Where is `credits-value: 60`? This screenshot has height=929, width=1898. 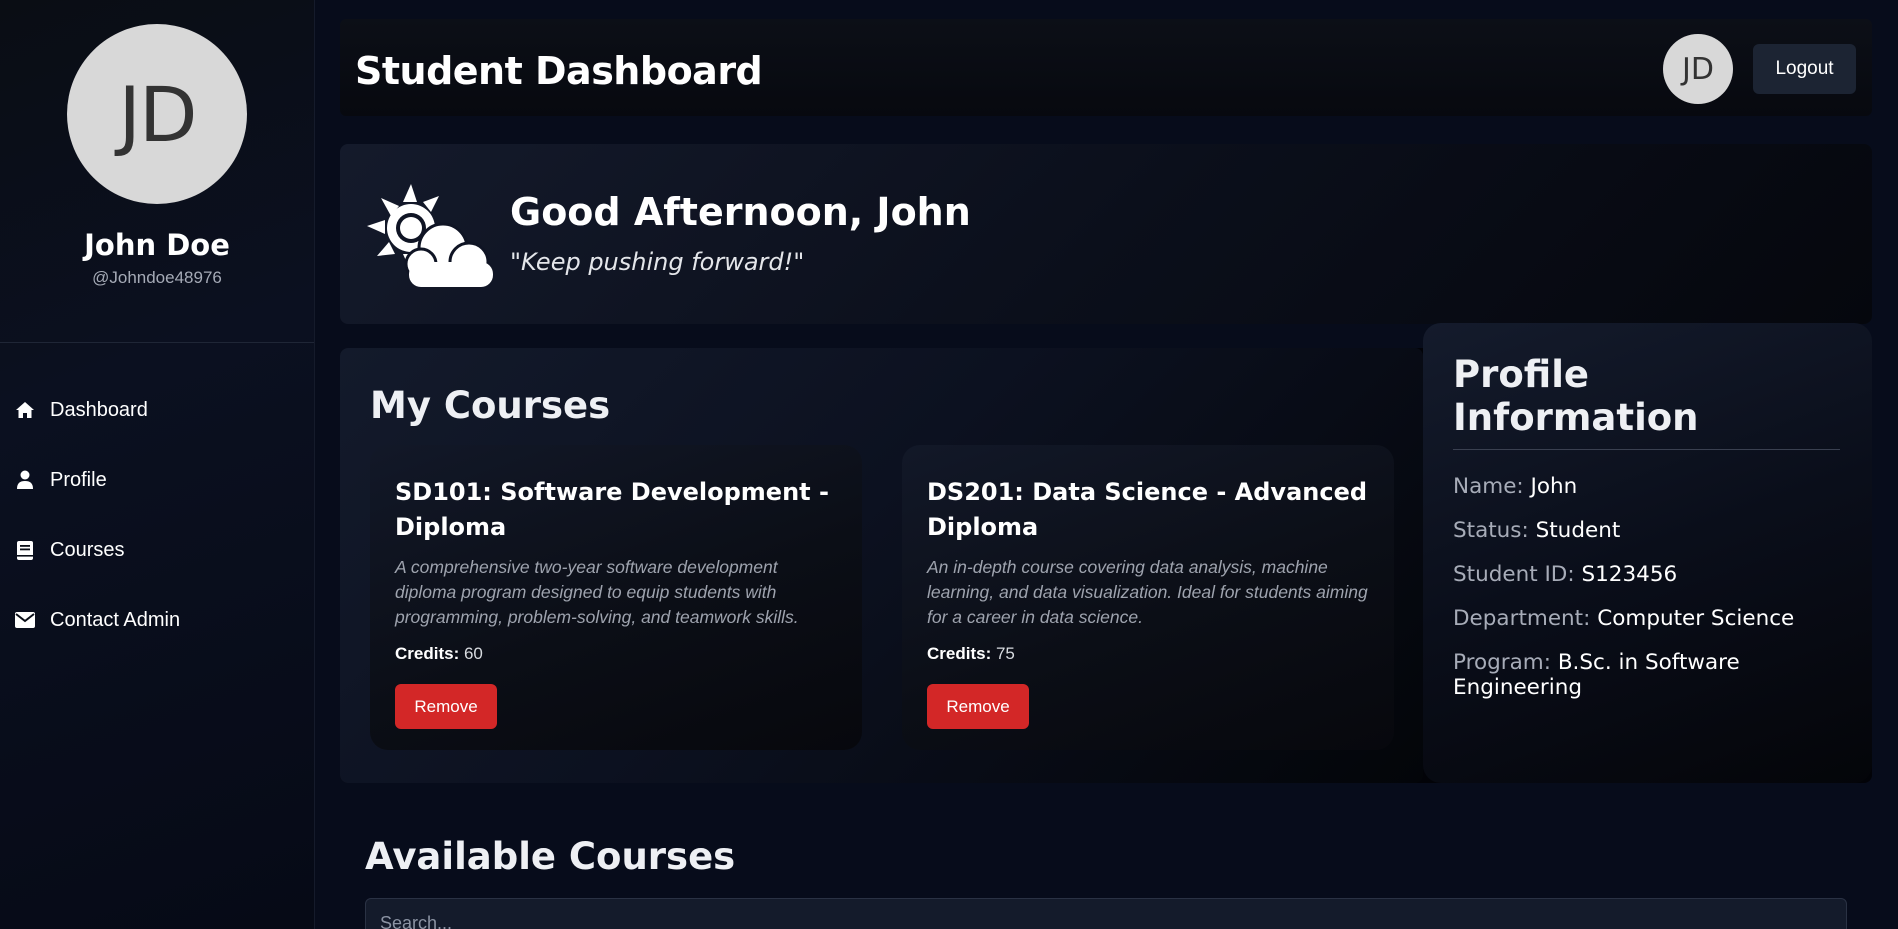
credits-value: 60 is located at coordinates (473, 653).